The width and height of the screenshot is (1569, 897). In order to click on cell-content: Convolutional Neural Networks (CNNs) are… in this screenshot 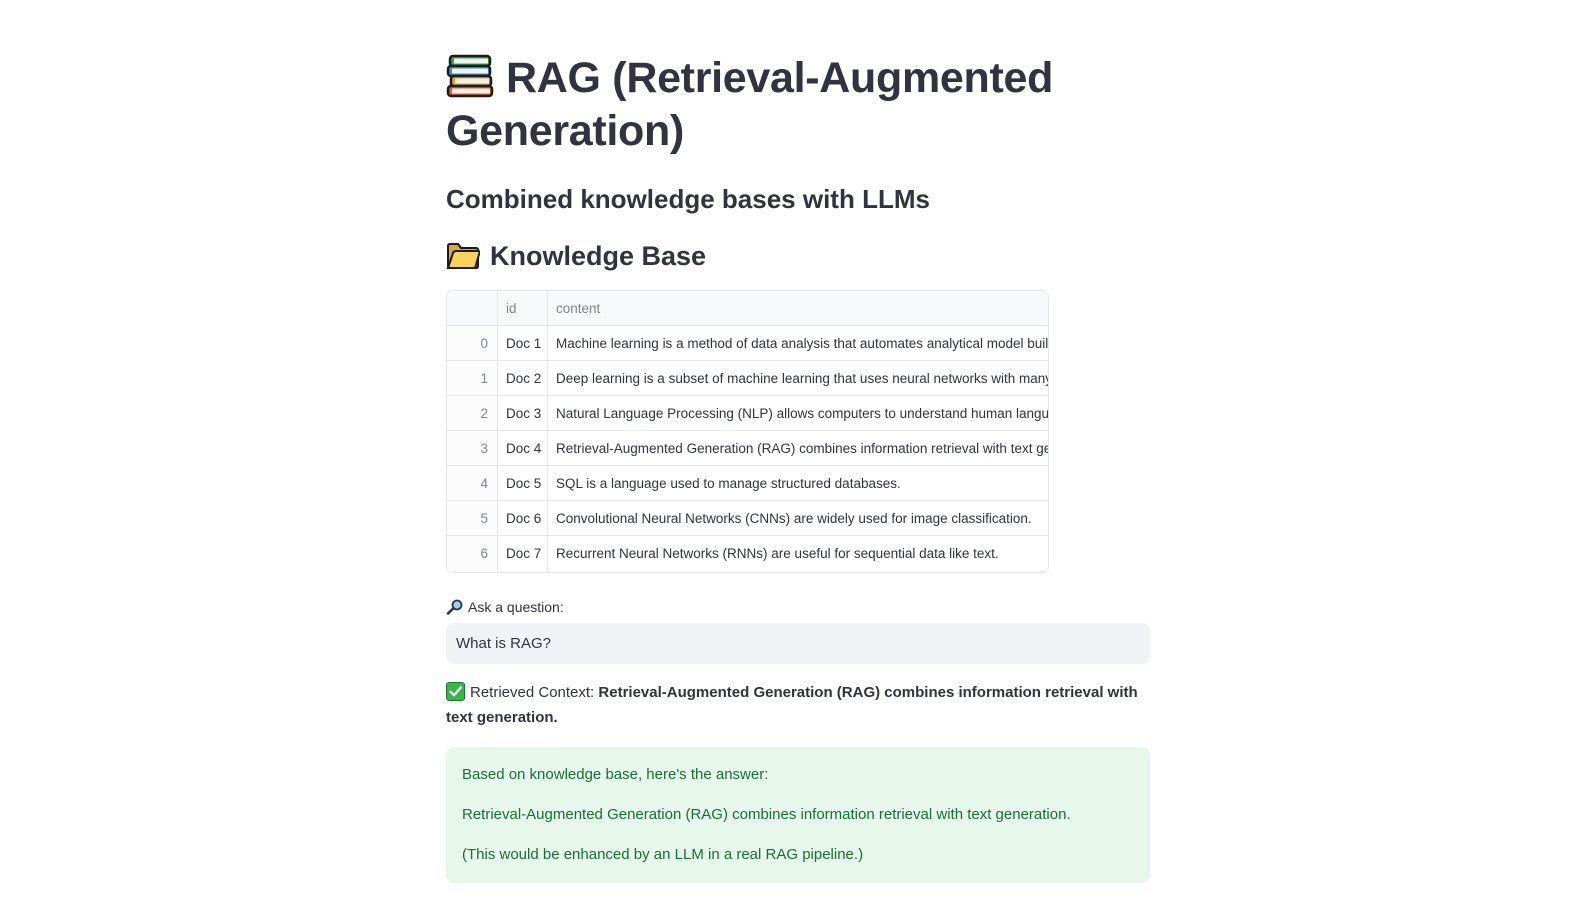, I will do `click(798, 518)`.